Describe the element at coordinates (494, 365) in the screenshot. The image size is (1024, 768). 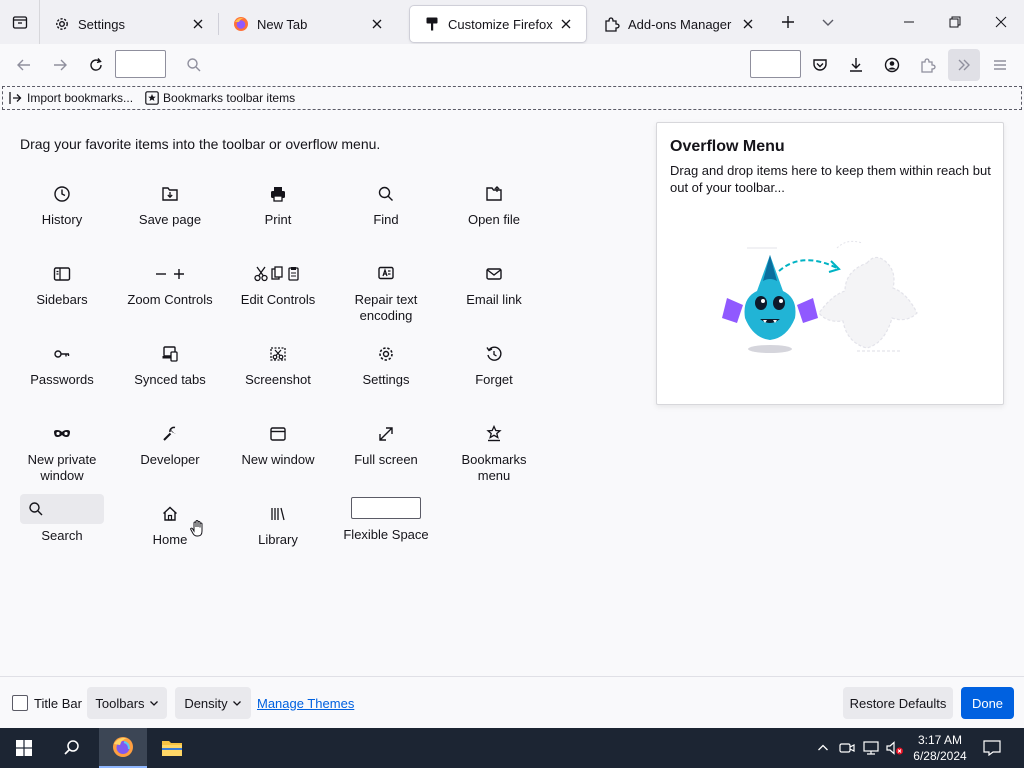
I see `palette-item-forget: Forget` at that location.